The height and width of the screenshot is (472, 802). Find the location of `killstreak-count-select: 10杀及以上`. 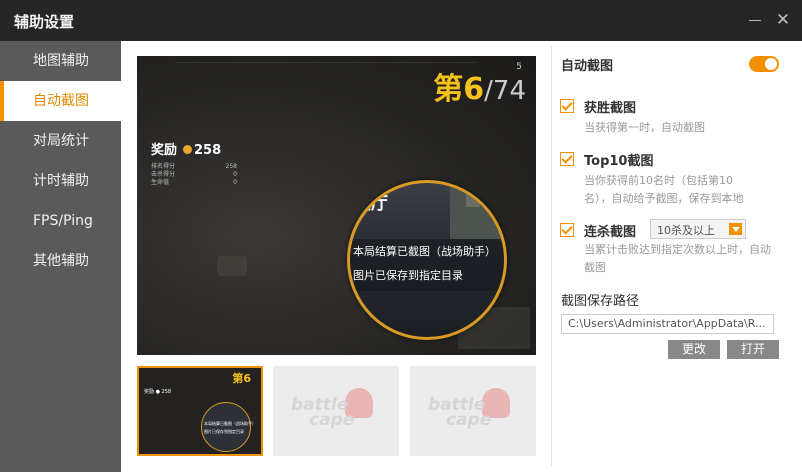

killstreak-count-select: 10杀及以上 is located at coordinates (698, 229).